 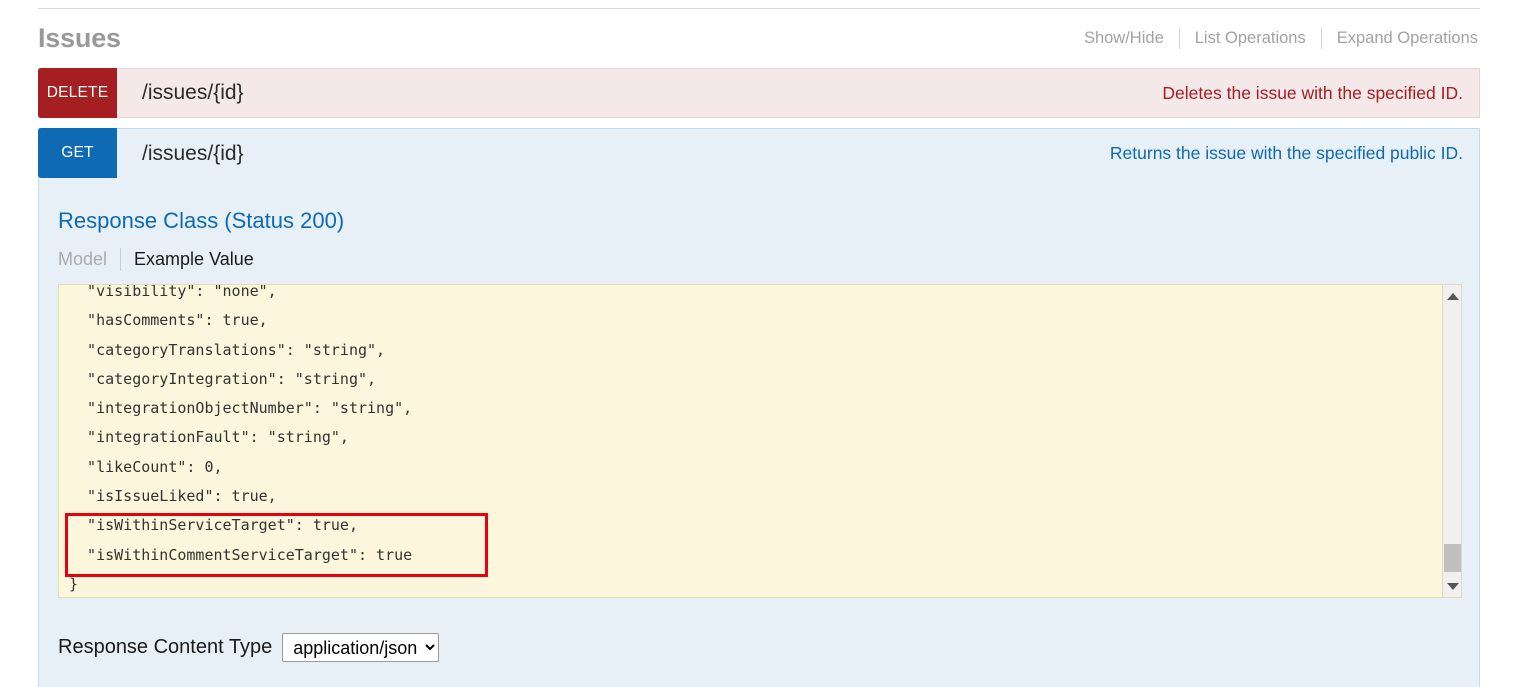 I want to click on scroll-down-icon, so click(x=1452, y=586).